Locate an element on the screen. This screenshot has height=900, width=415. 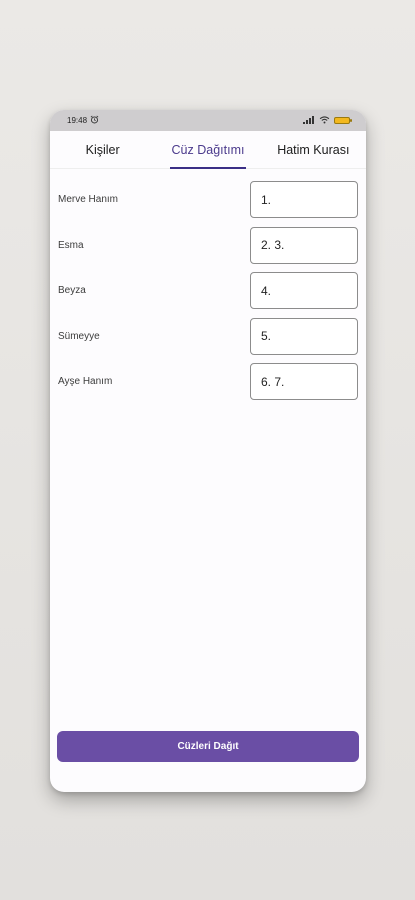
status-bar: 19:48 is located at coordinates (208, 120).